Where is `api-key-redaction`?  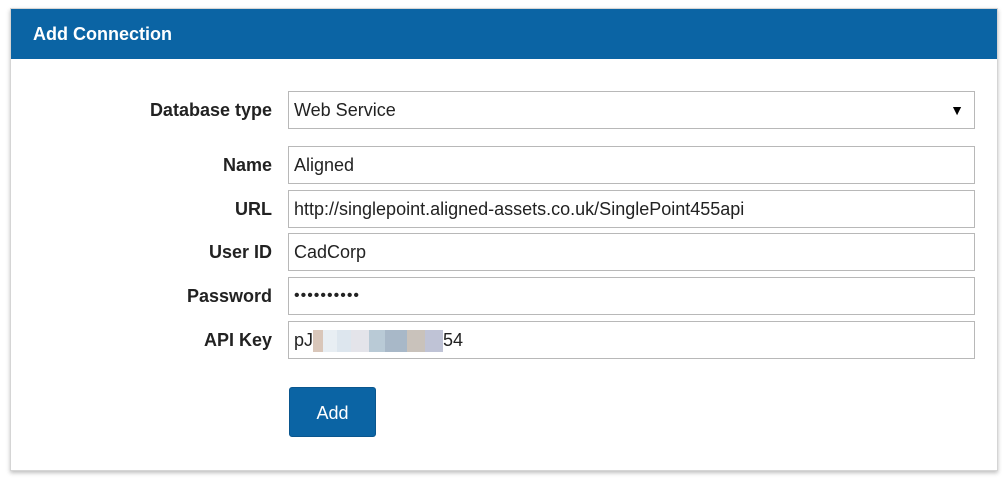
api-key-redaction is located at coordinates (378, 341).